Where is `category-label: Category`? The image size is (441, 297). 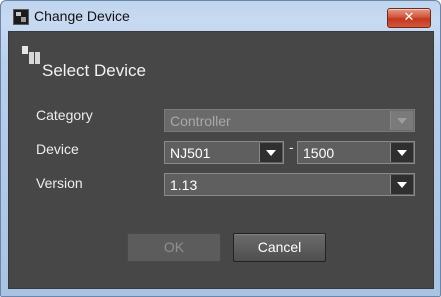
category-label: Category is located at coordinates (64, 115).